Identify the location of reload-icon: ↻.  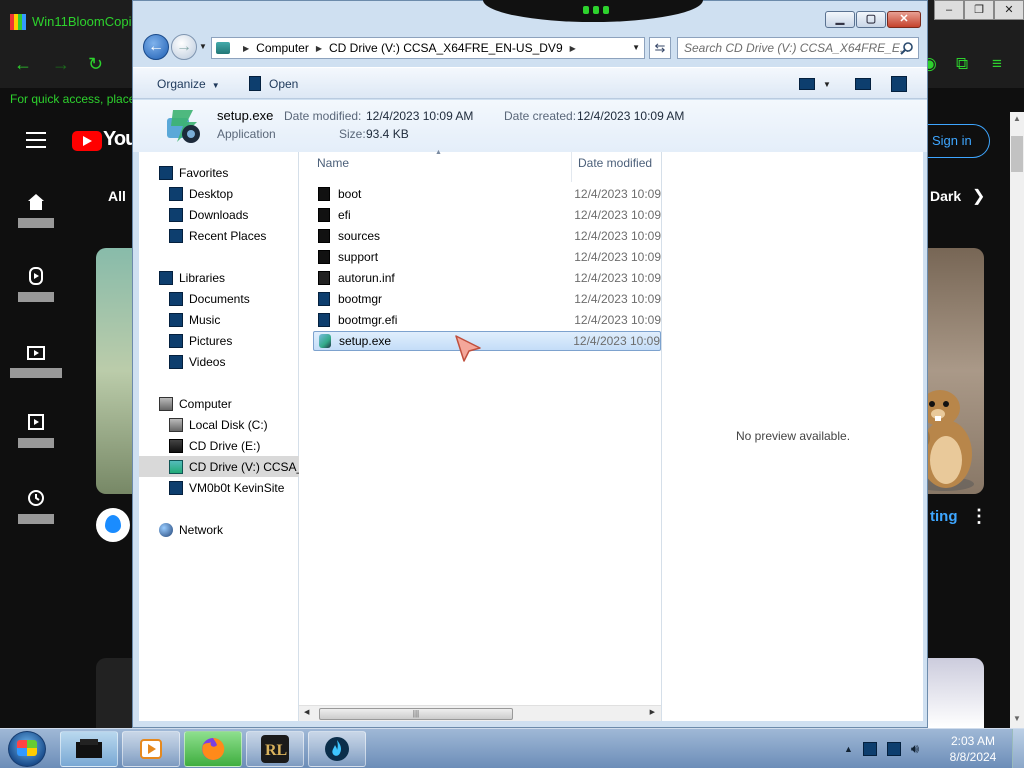
(95, 64).